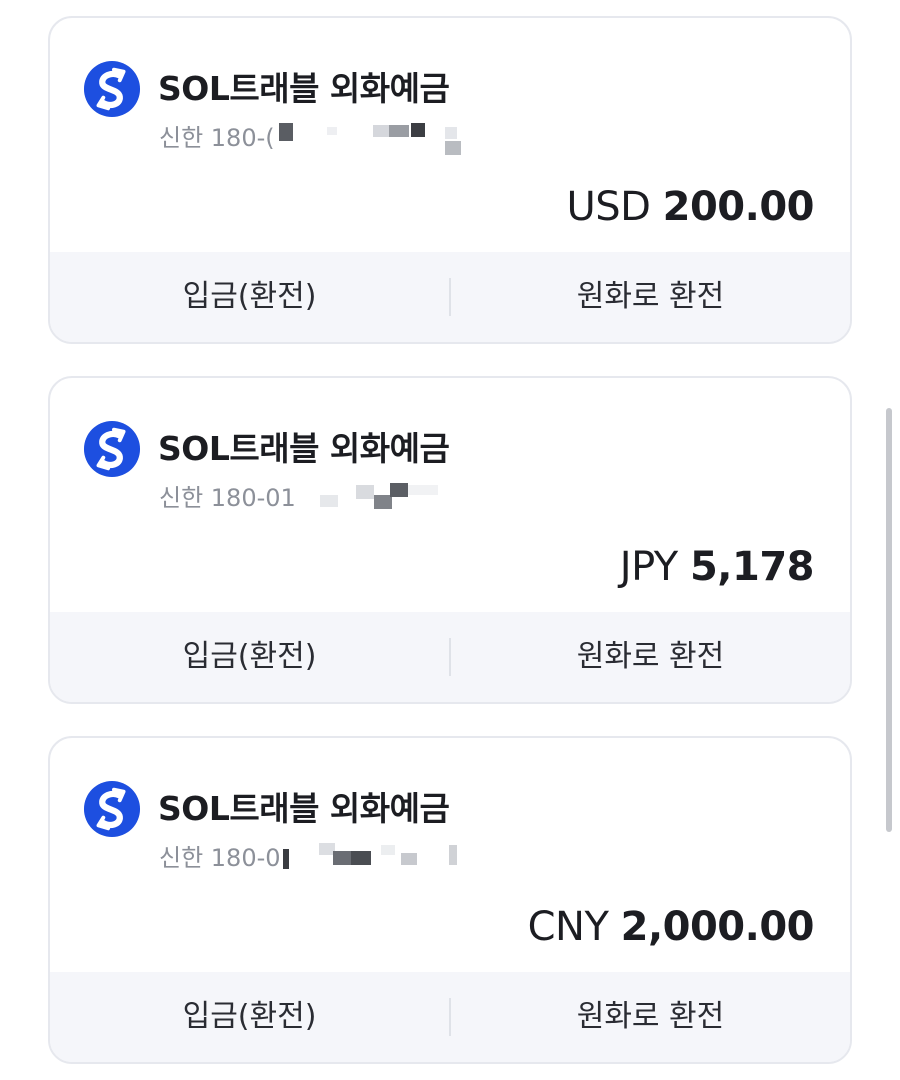 Image resolution: width=900 pixels, height=1080 pixels. I want to click on account-number-text: 신한 180-0, so click(220, 858).